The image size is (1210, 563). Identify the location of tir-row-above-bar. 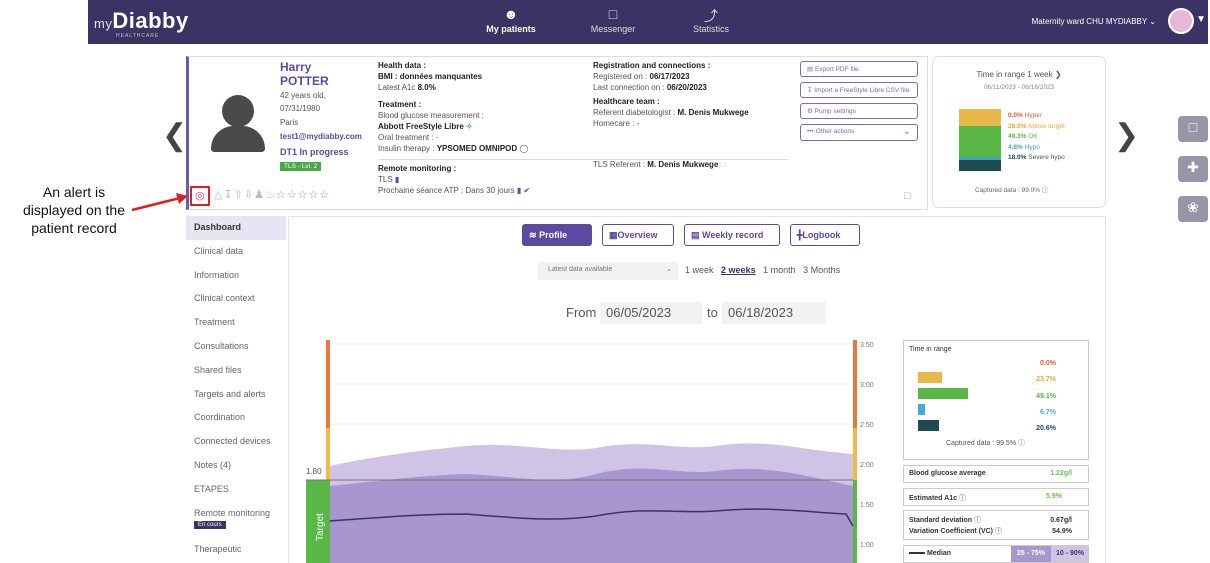
(930, 377).